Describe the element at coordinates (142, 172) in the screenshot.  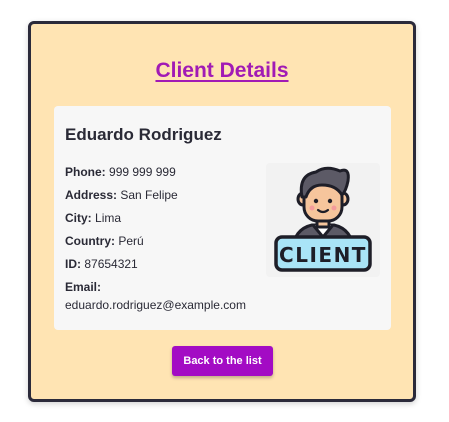
I see `phone-value: 999 999 999` at that location.